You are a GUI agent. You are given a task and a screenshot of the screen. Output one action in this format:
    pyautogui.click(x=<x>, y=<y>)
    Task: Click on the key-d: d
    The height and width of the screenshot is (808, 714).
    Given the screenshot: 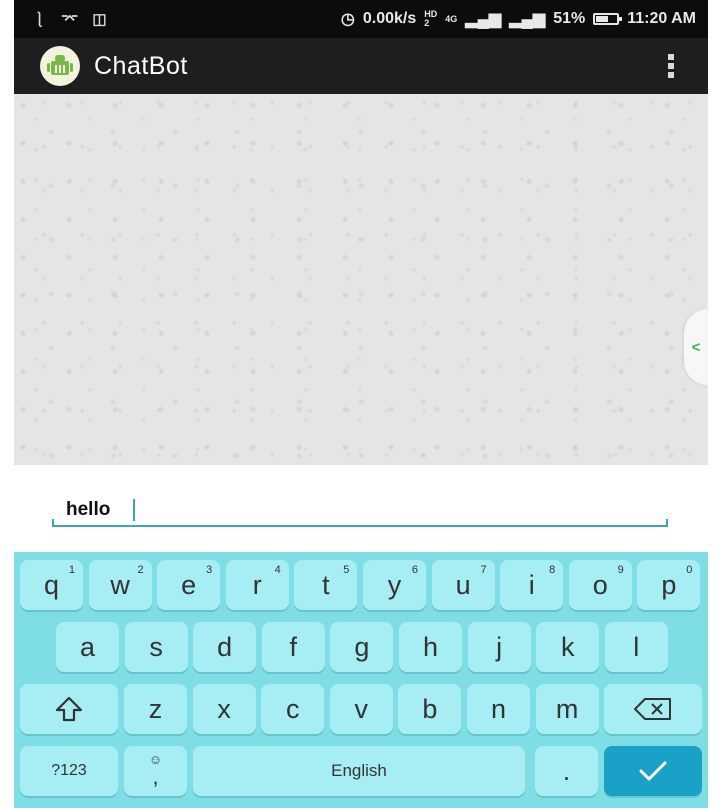 What is the action you would take?
    pyautogui.click(x=225, y=647)
    